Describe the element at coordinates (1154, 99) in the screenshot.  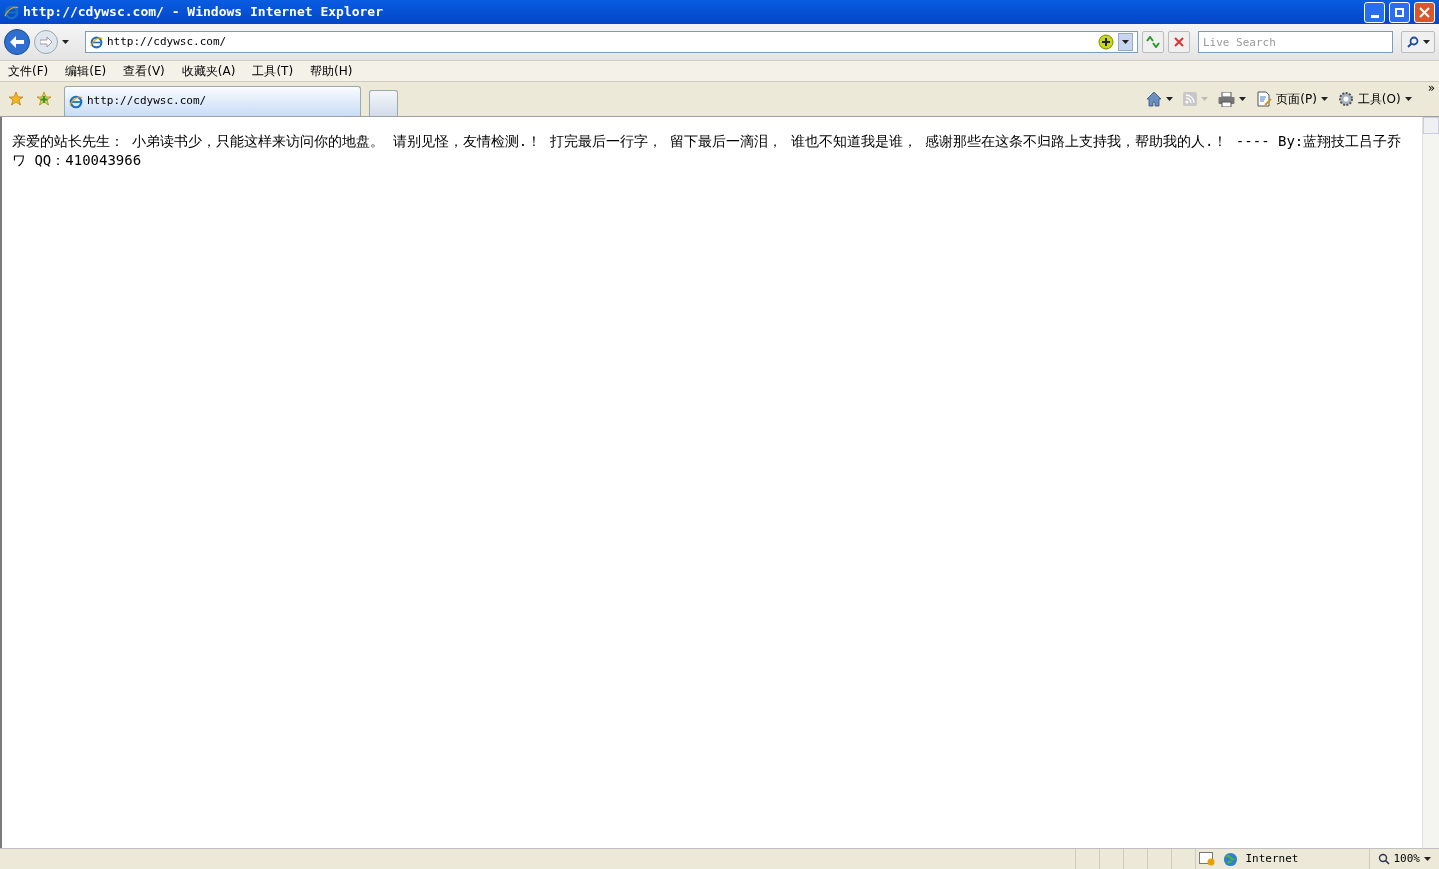
I see `house-icon` at that location.